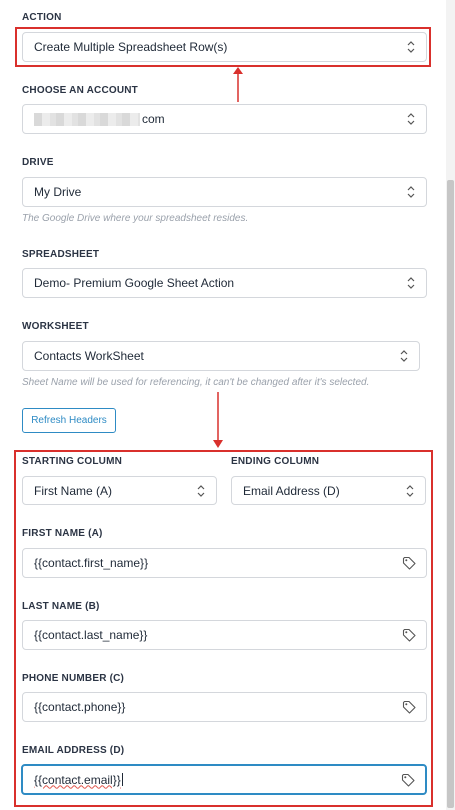 The width and height of the screenshot is (455, 810). Describe the element at coordinates (275, 461) in the screenshot. I see `ending-column-label: ENDING COLUMN` at that location.